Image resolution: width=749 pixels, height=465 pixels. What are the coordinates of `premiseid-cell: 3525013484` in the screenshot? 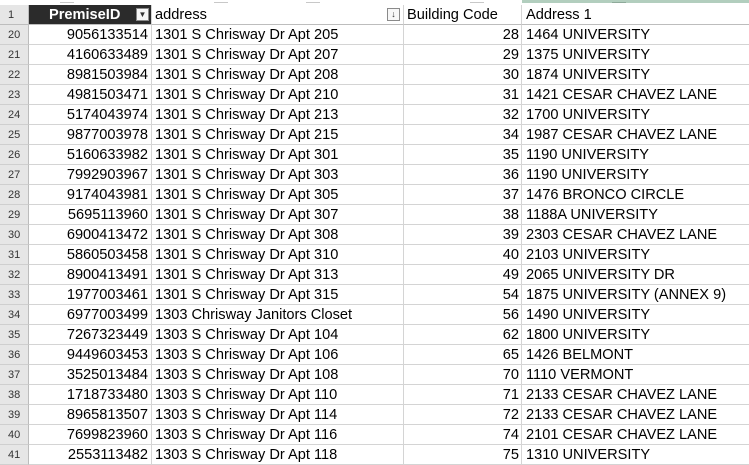 It's located at (90, 375).